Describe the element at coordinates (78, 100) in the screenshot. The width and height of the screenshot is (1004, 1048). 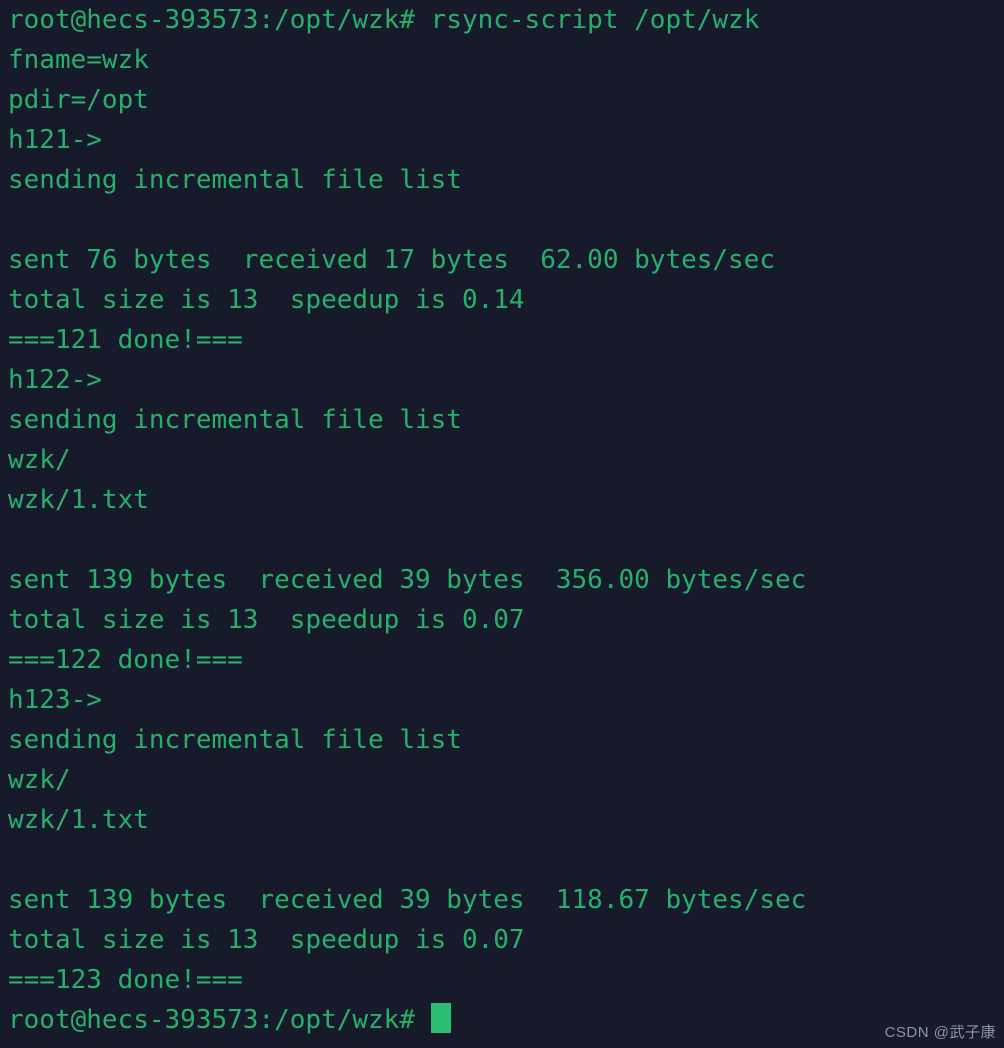
I see `terminal-line: pdir=/opt` at that location.